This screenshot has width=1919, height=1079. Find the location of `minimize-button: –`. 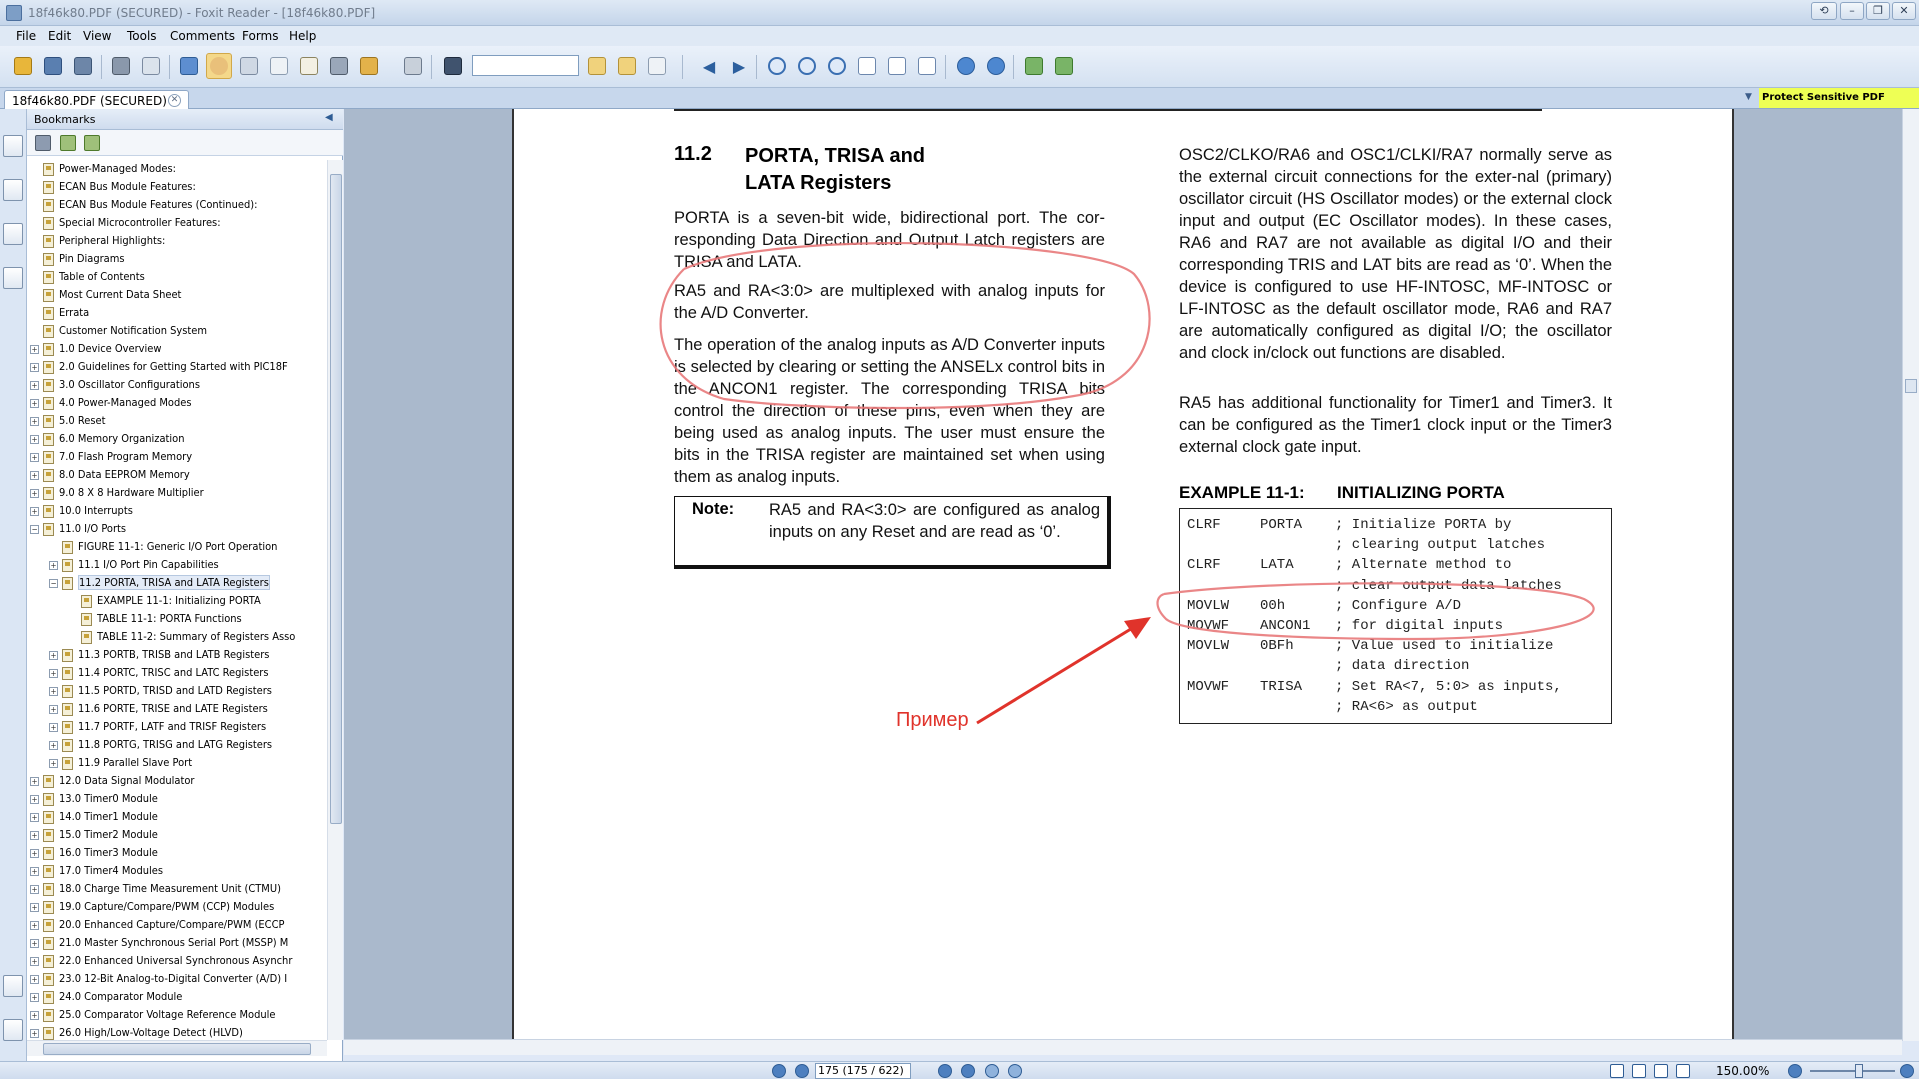

minimize-button: – is located at coordinates (1852, 11).